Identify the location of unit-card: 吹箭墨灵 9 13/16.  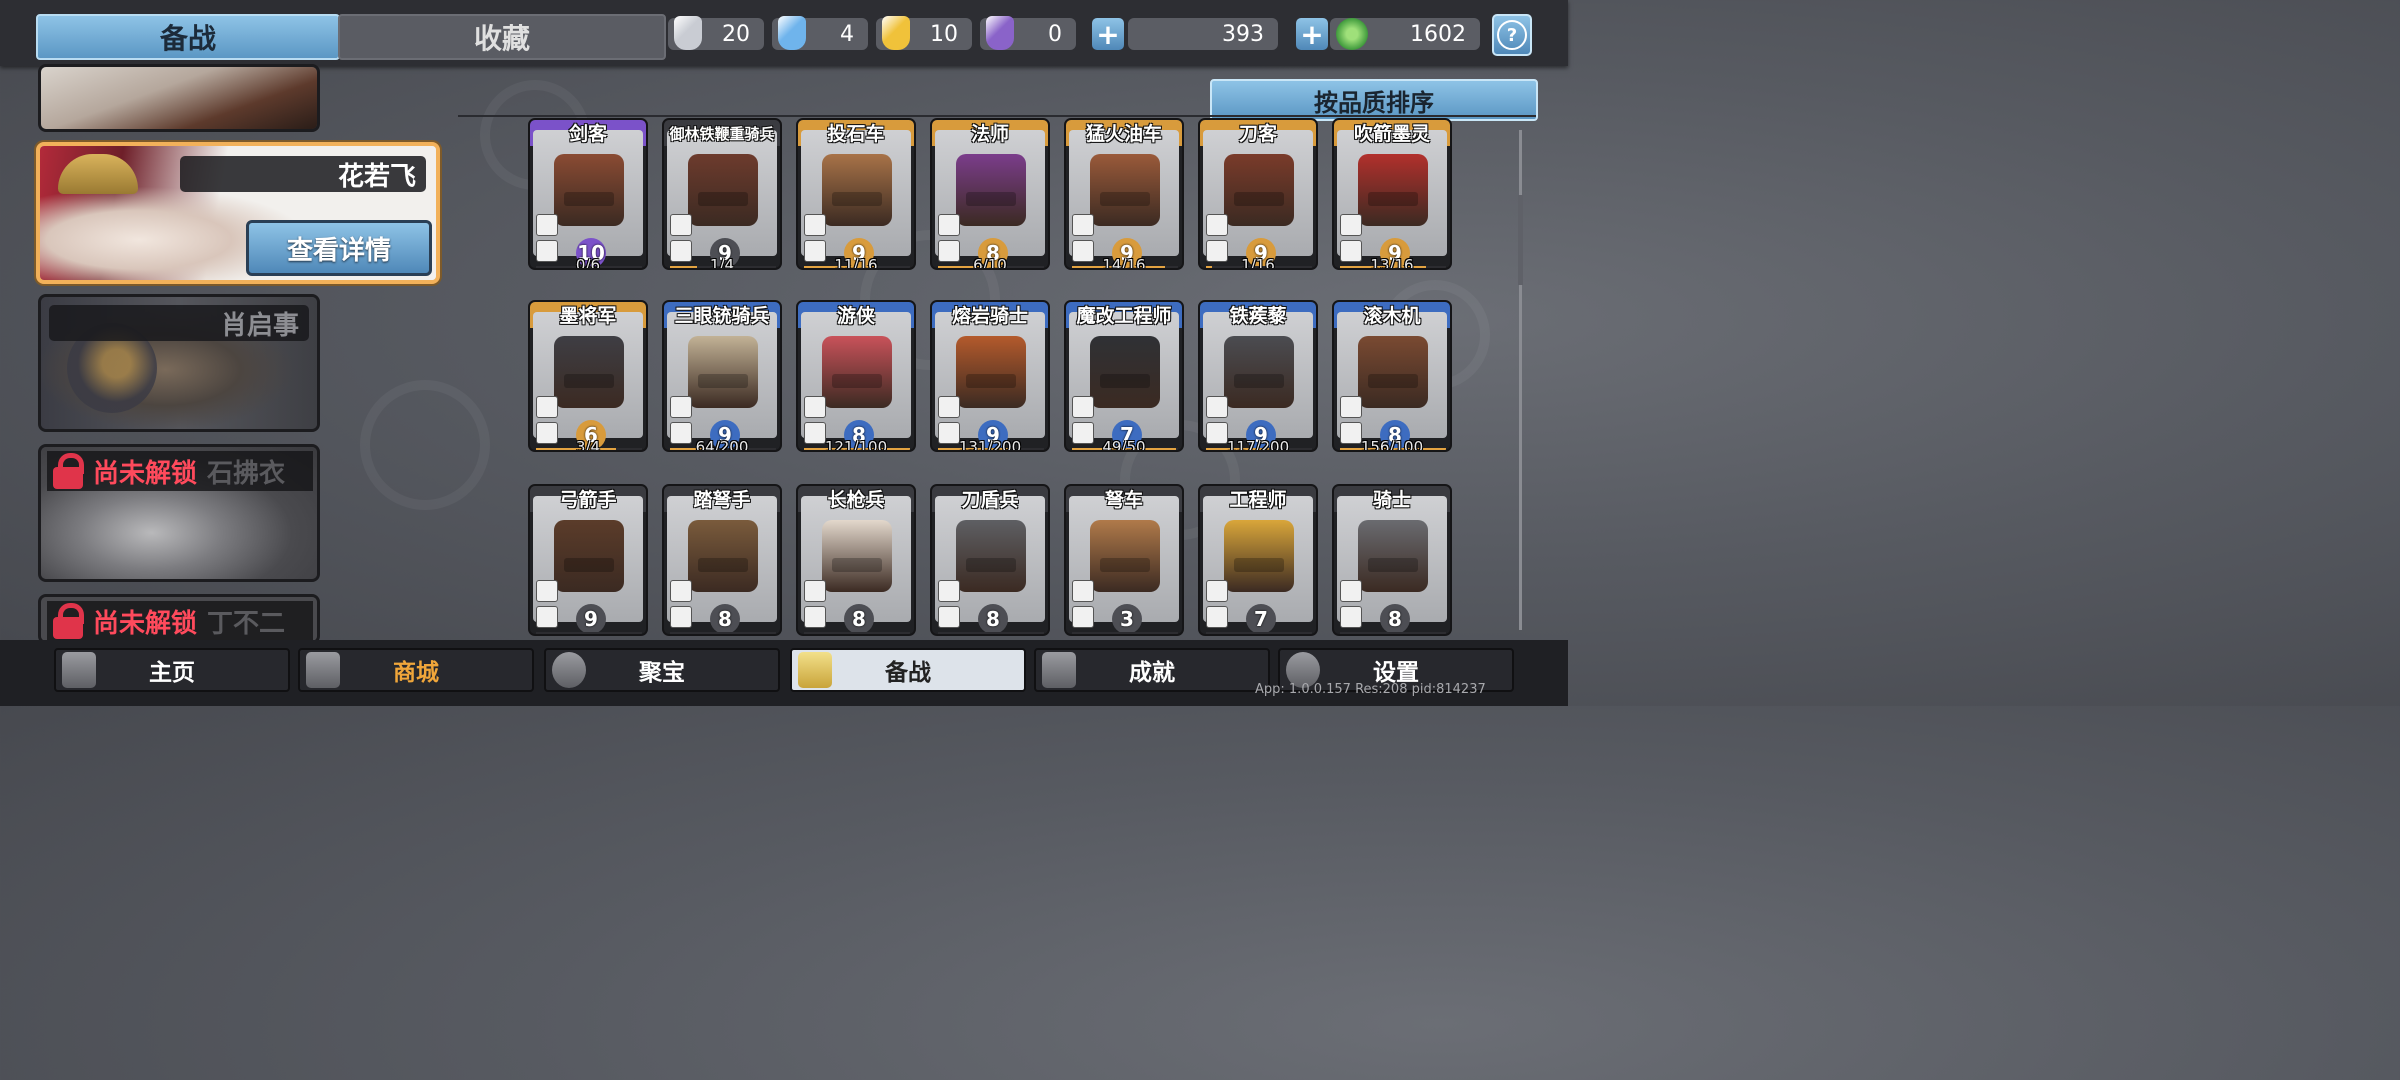
(1392, 194).